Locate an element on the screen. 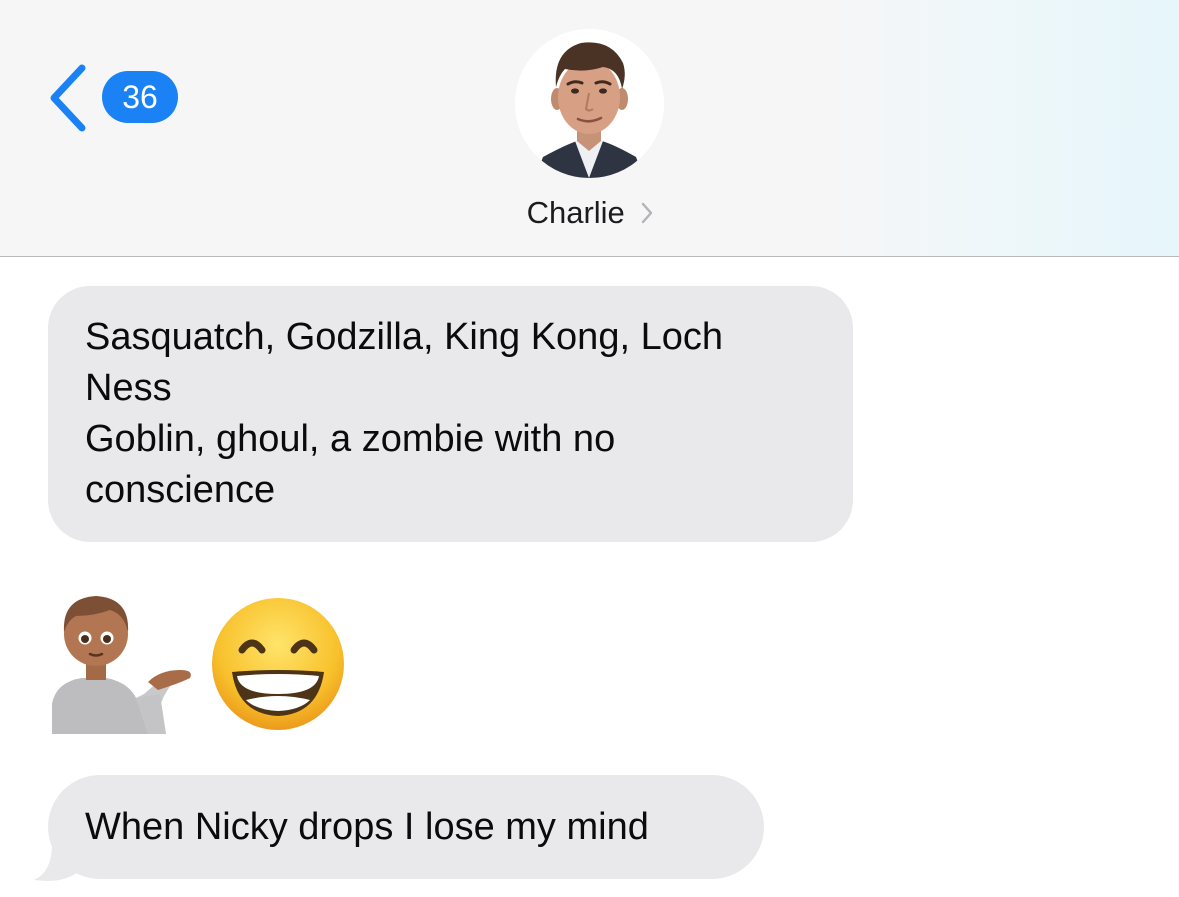 The height and width of the screenshot is (897, 1179). person-tipping-hand-icon is located at coordinates (121, 665).